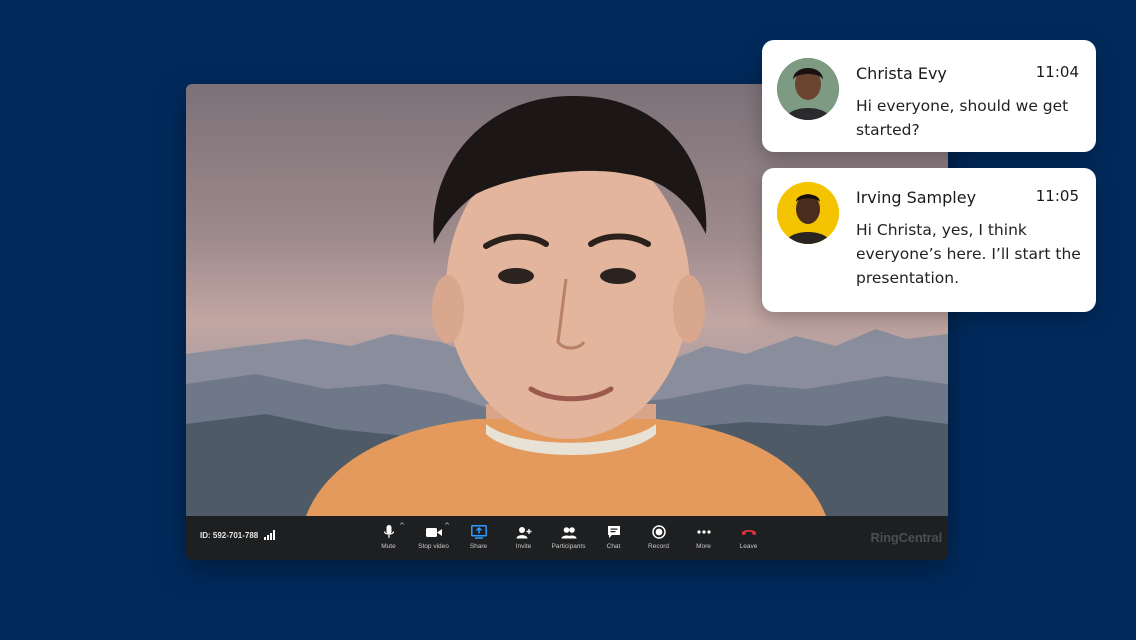  Describe the element at coordinates (478, 546) in the screenshot. I see `share-label: Share` at that location.